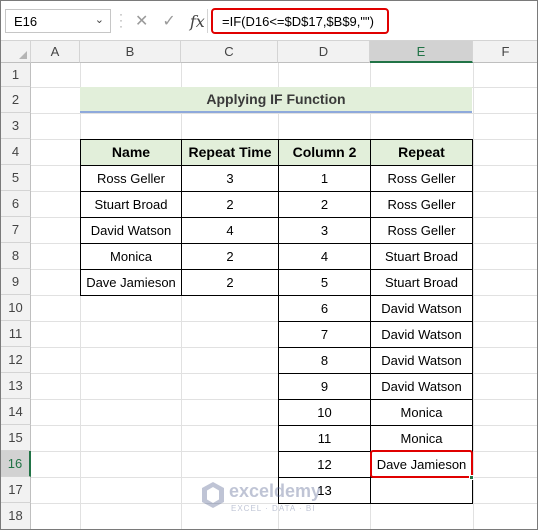  What do you see at coordinates (324, 334) in the screenshot?
I see `table-cell: 7` at bounding box center [324, 334].